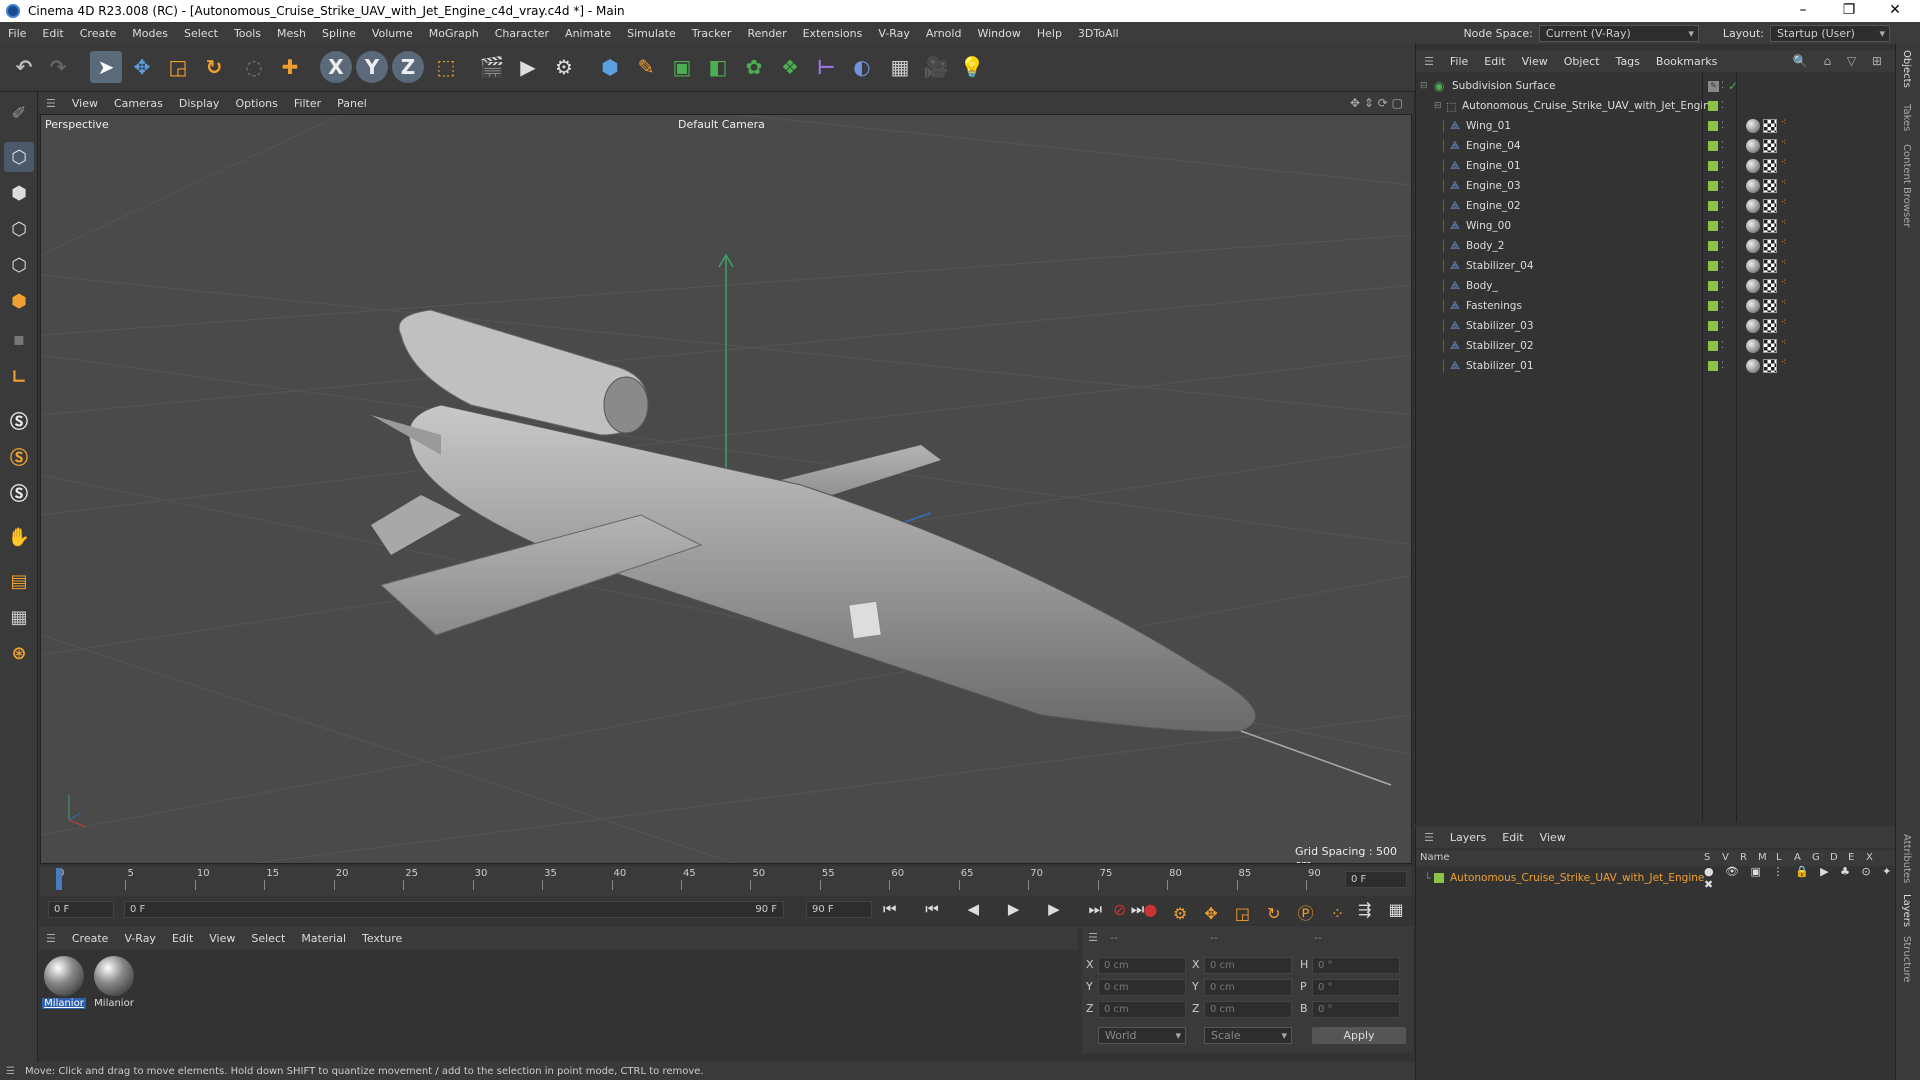 This screenshot has width=1920, height=1080. What do you see at coordinates (1779, 857) in the screenshot?
I see `layer-column-l: L` at bounding box center [1779, 857].